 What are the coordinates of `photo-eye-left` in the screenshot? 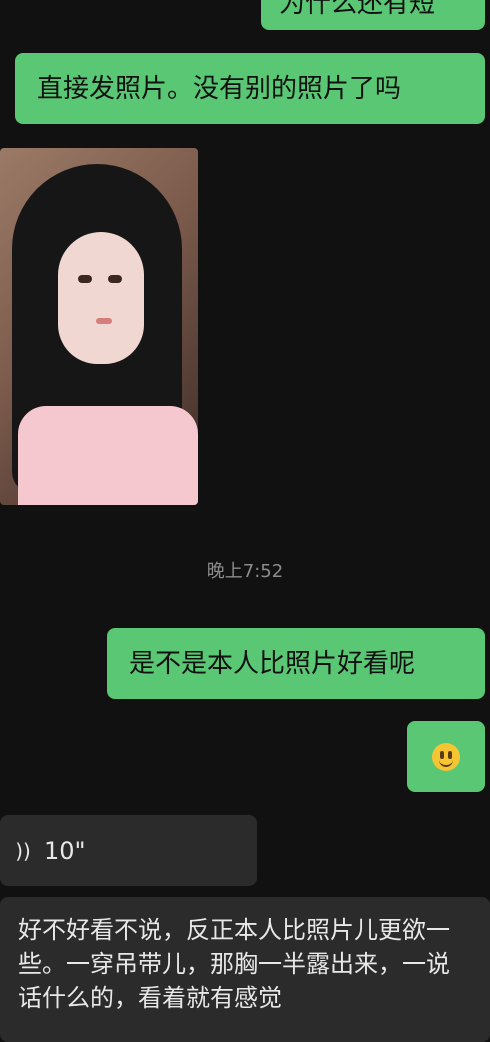 It's located at (85, 279).